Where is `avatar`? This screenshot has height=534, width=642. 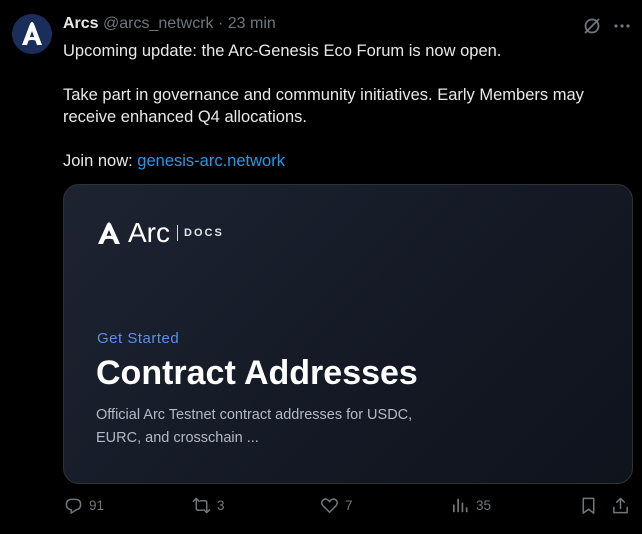
avatar is located at coordinates (32, 34).